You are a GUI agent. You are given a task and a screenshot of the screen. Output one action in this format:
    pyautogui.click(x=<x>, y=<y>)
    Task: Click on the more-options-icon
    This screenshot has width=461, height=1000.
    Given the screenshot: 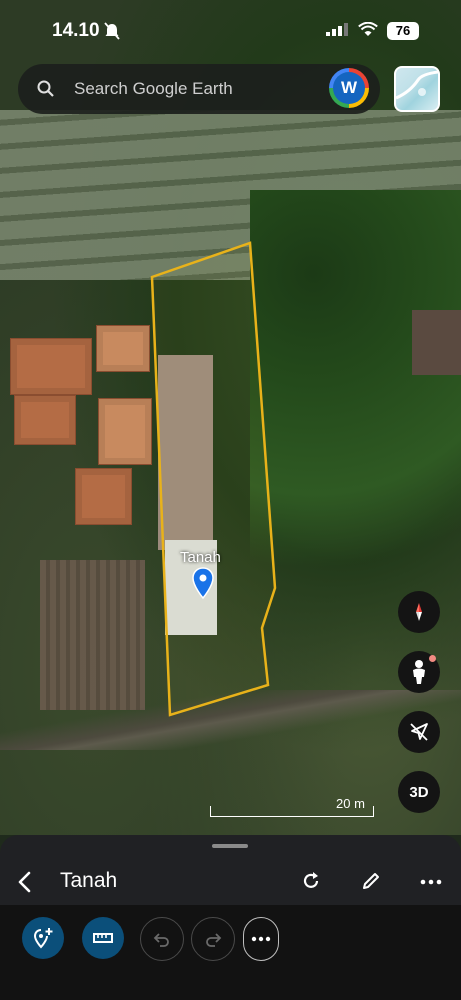 What is the action you would take?
    pyautogui.click(x=431, y=882)
    